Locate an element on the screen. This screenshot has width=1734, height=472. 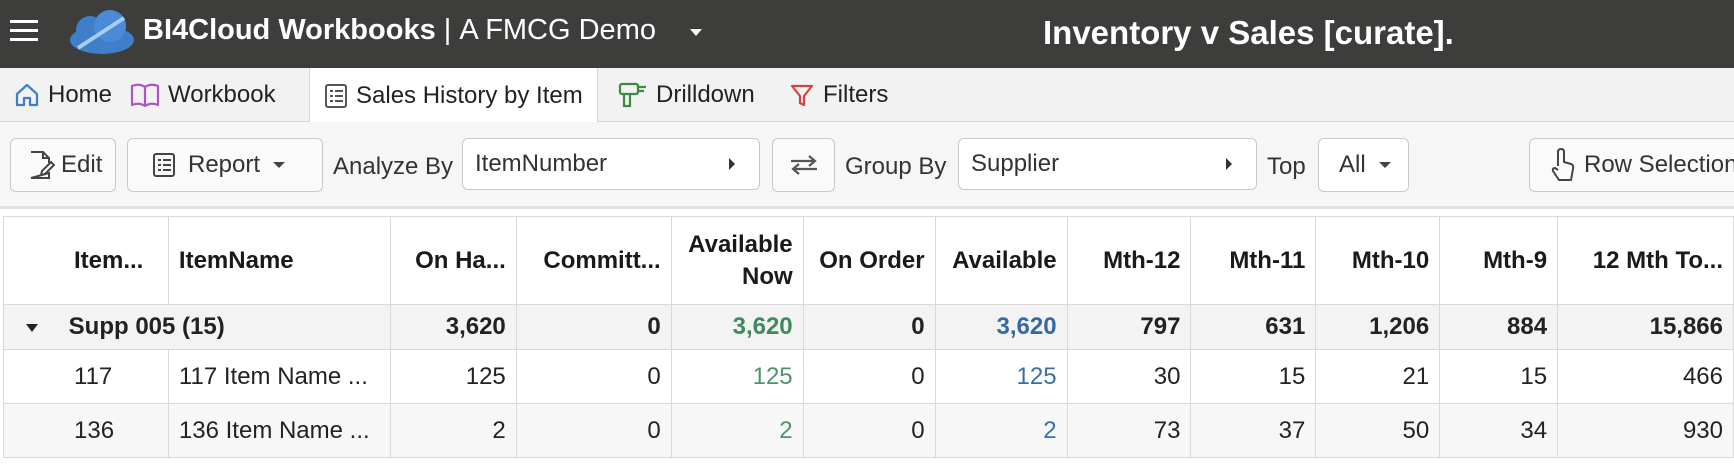
row-selection-button: Row Selection is located at coordinates (1631, 165).